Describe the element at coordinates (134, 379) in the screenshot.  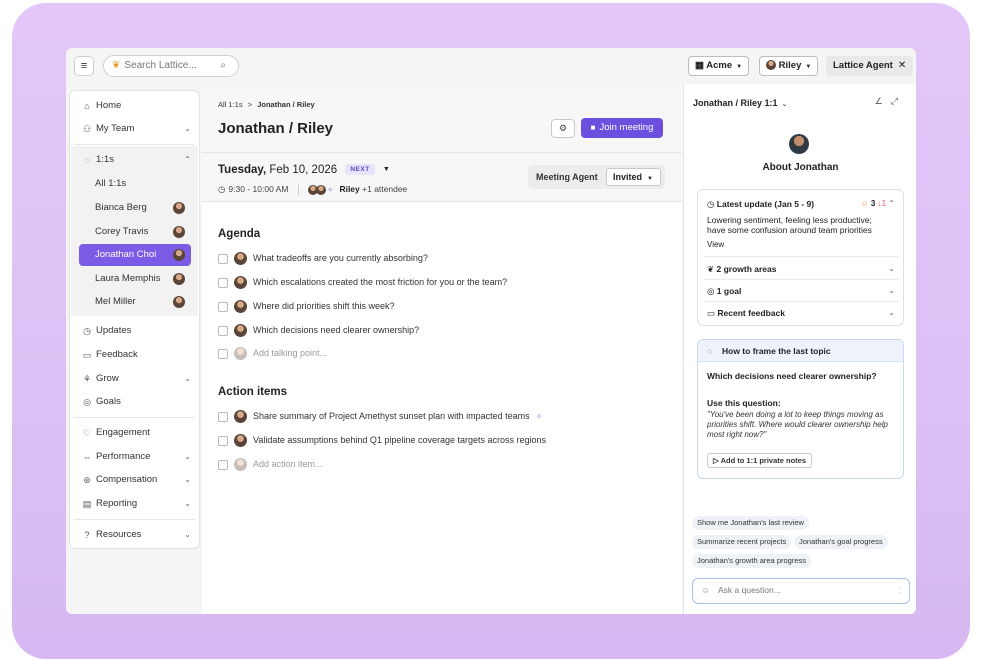
I see `sidebar-item-grow: ⚘ Grow ⌄` at that location.